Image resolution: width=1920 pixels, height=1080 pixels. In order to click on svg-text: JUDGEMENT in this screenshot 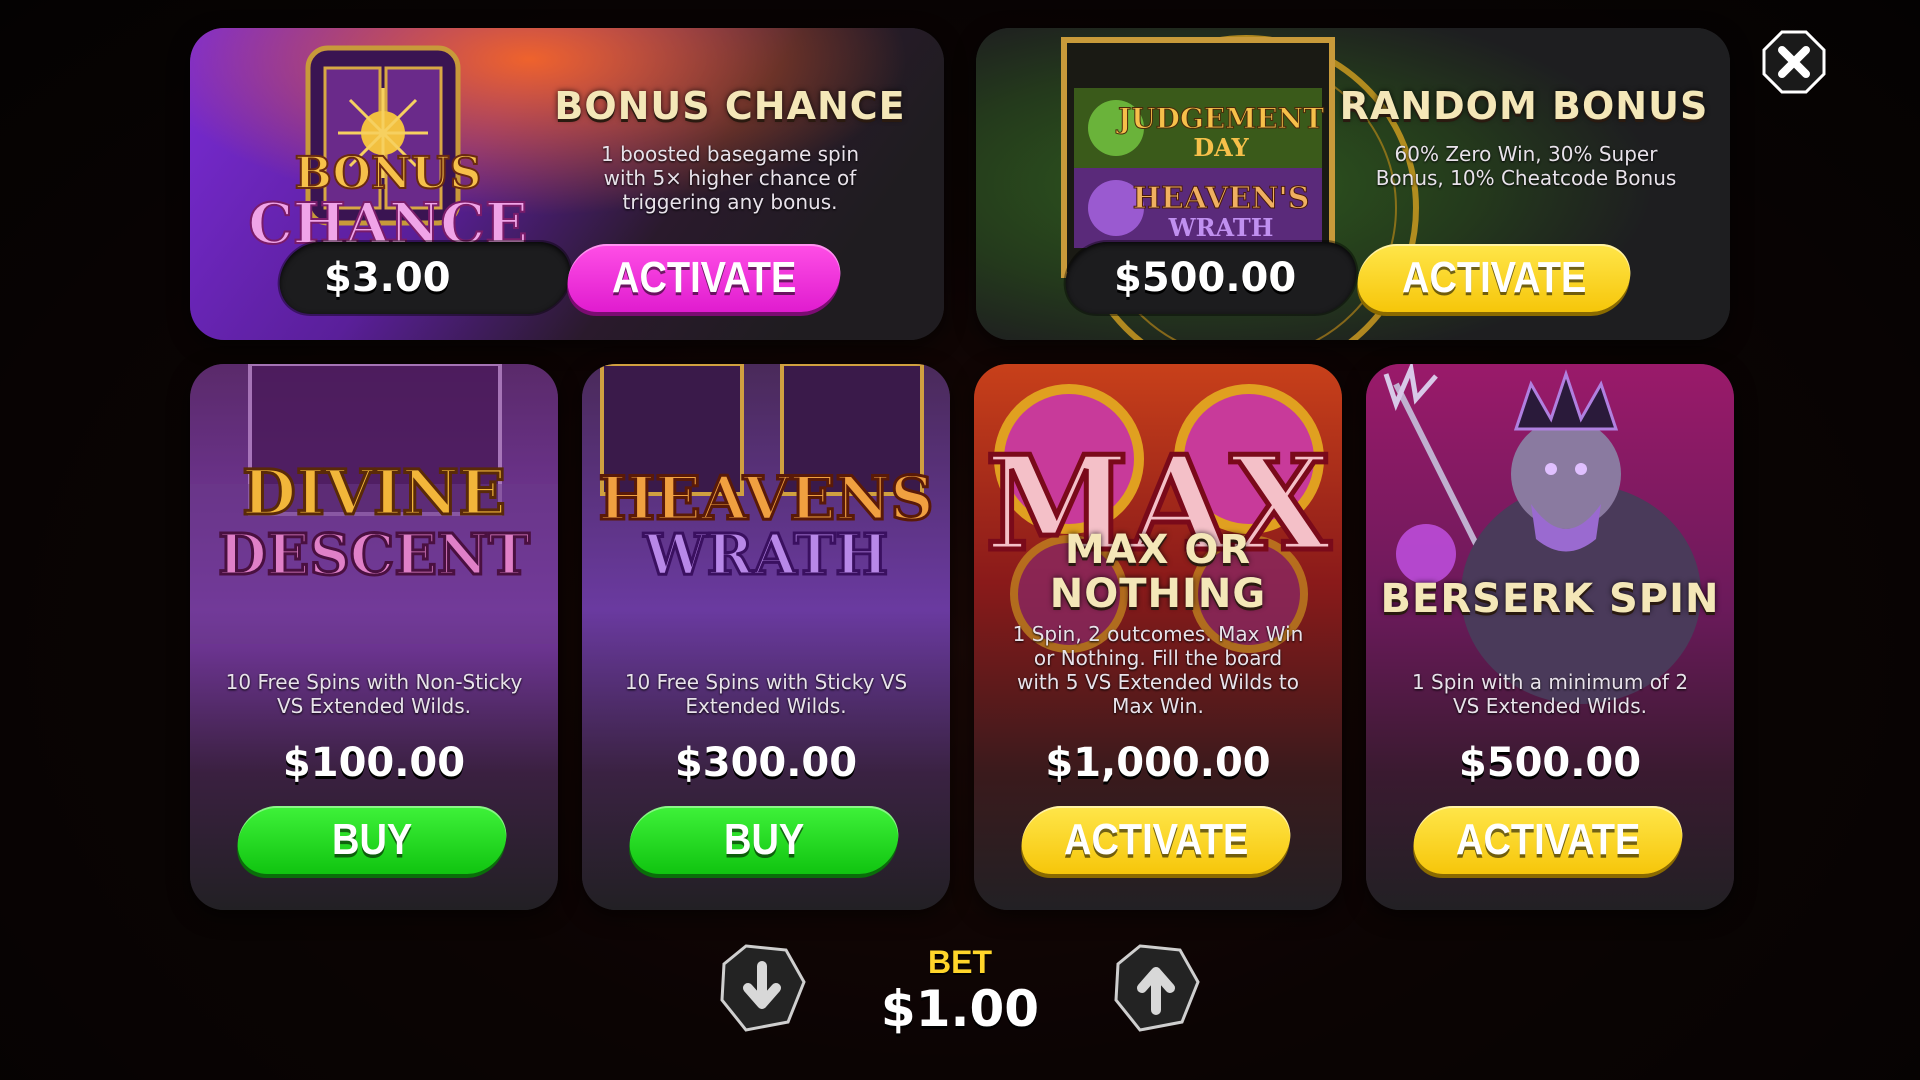, I will do `click(1219, 118)`.